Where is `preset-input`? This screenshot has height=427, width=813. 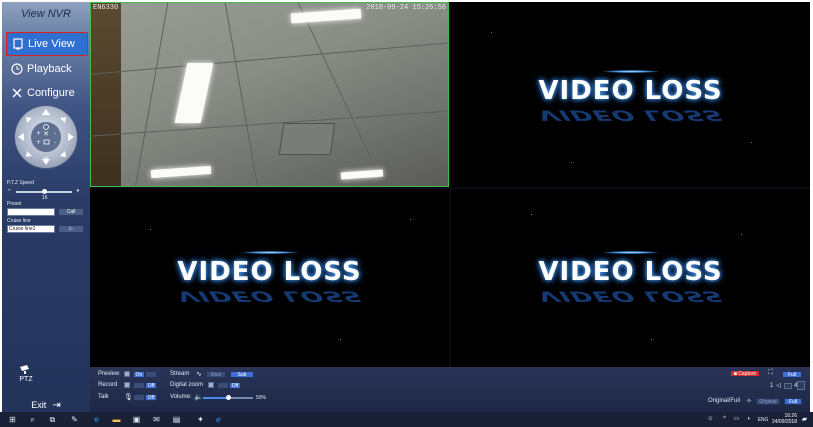
preset-input is located at coordinates (31, 212).